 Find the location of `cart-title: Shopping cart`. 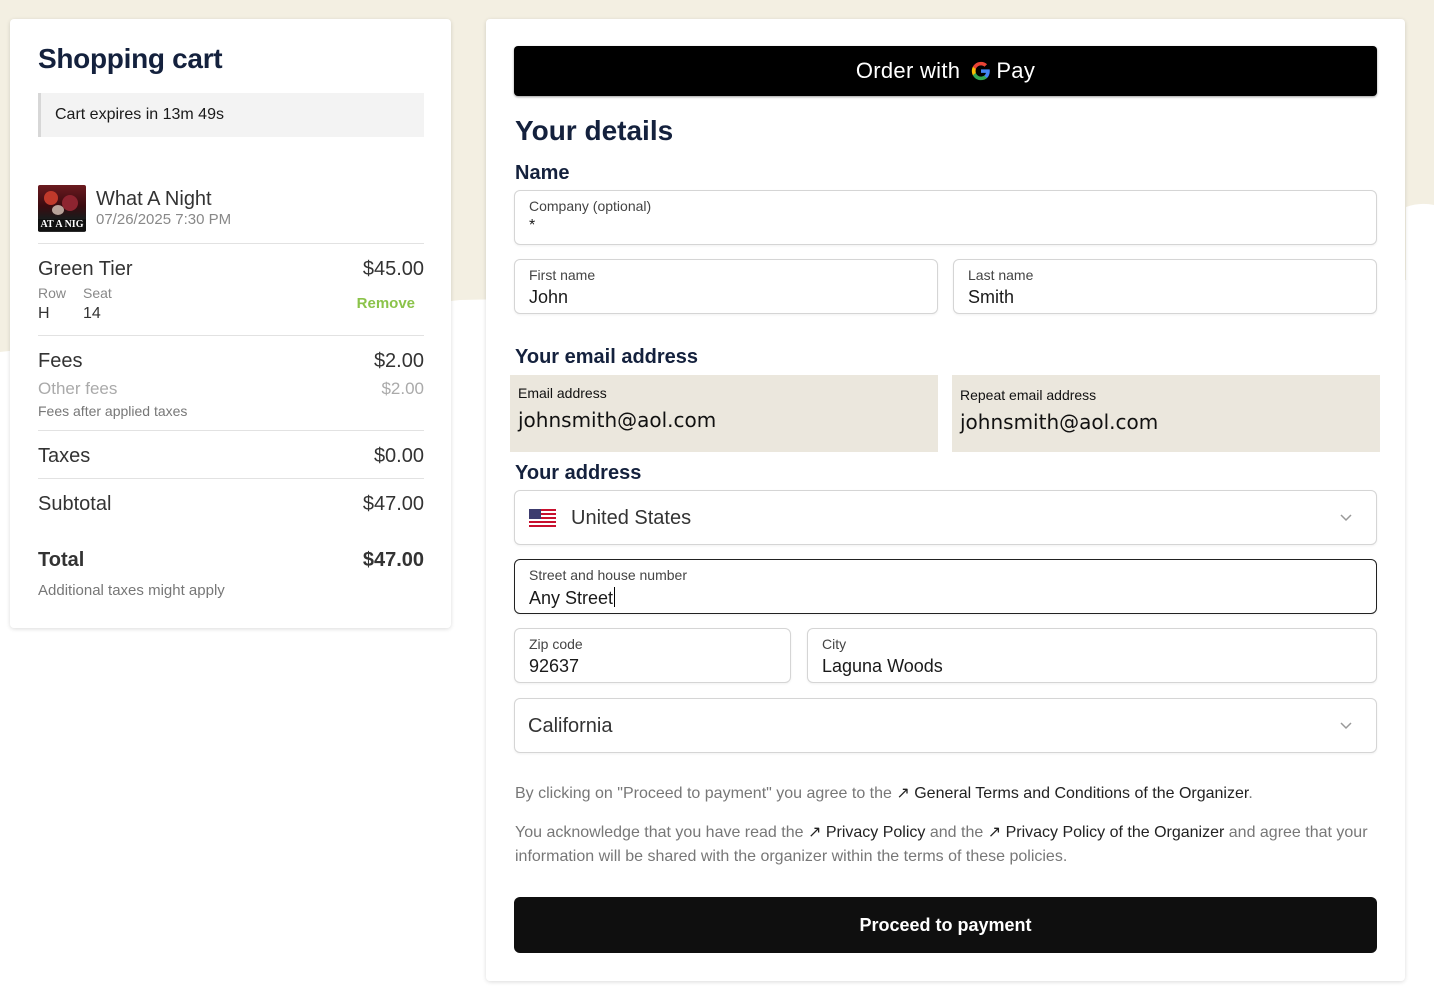

cart-title: Shopping cart is located at coordinates (130, 58).